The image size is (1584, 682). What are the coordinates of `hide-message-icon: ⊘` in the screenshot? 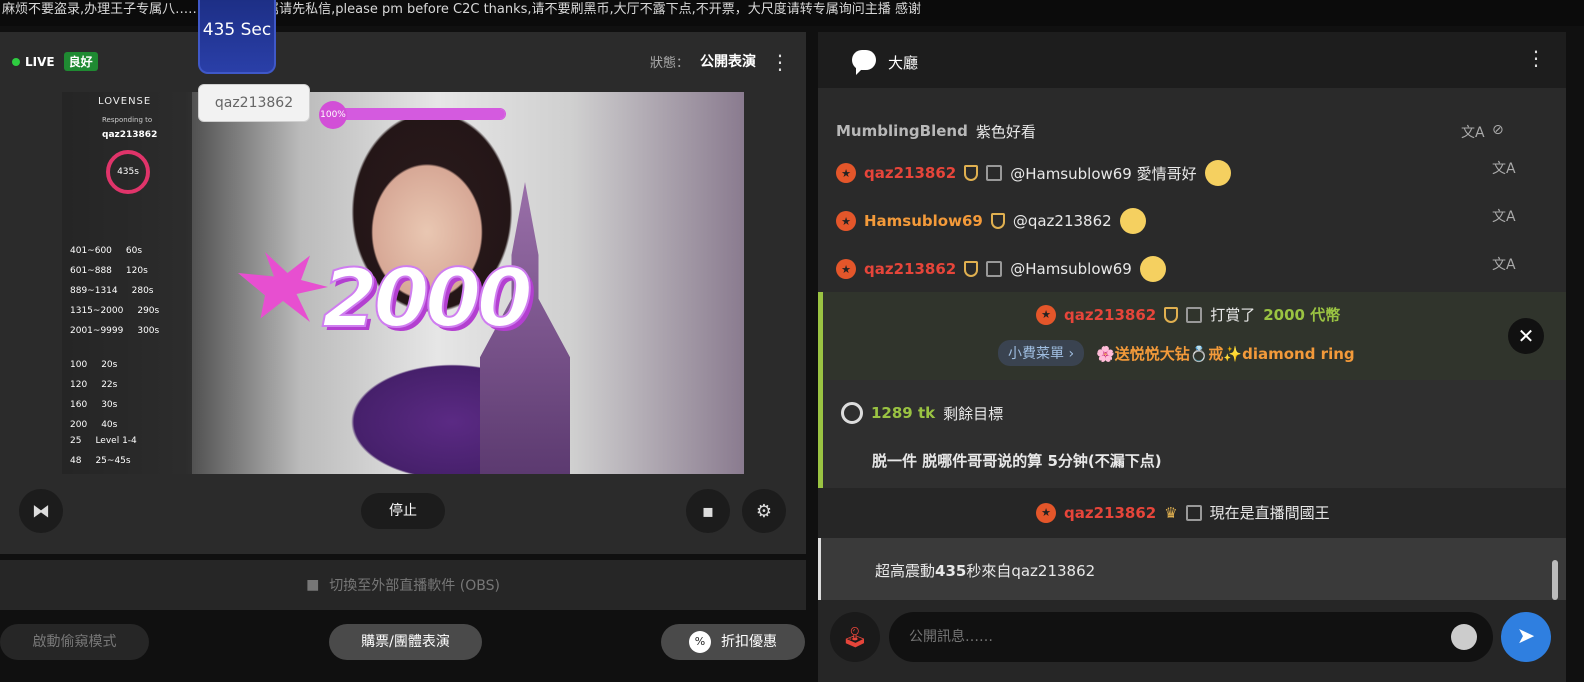 It's located at (1498, 130).